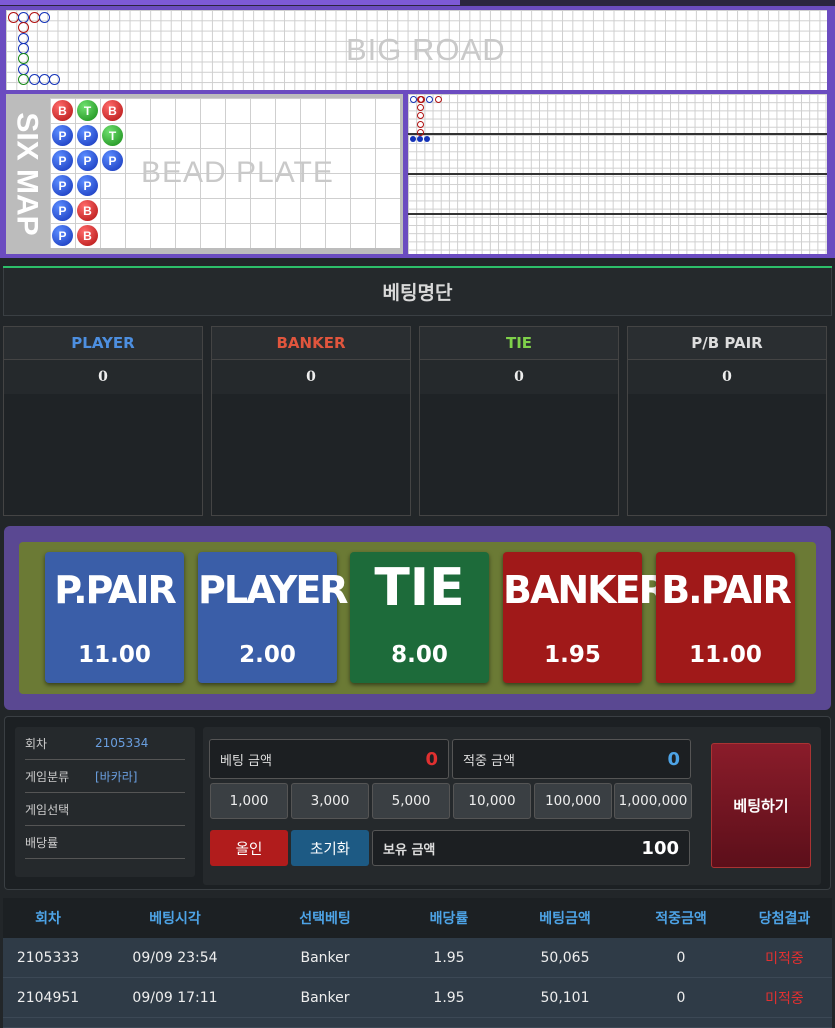 Image resolution: width=835 pixels, height=1028 pixels. I want to click on round-label: 회차, so click(36, 743).